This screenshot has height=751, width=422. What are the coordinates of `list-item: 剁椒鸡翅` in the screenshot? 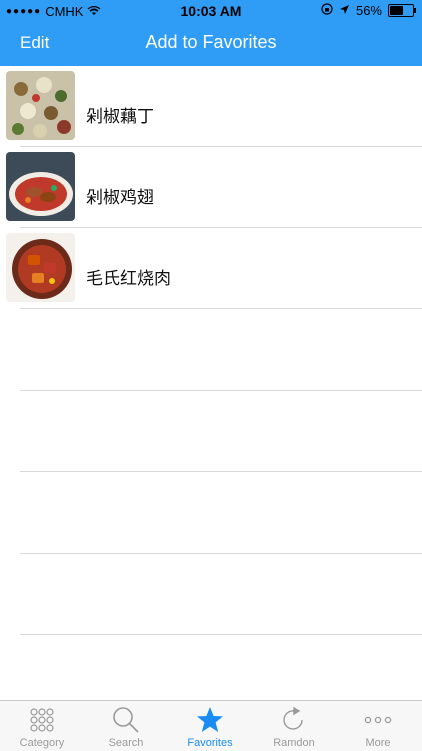 It's located at (211, 187).